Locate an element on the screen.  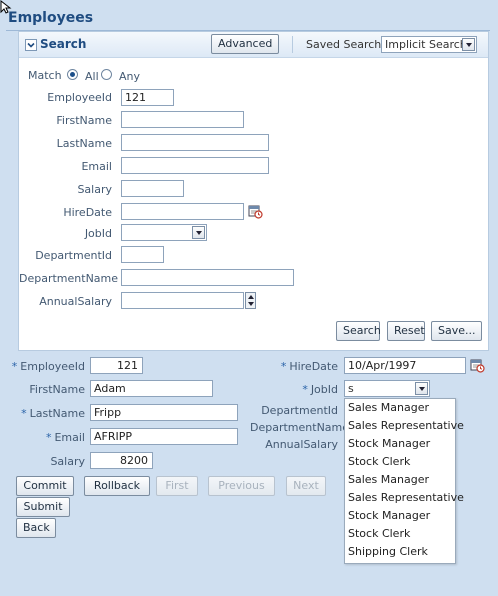
job-id-select: s is located at coordinates (387, 388).